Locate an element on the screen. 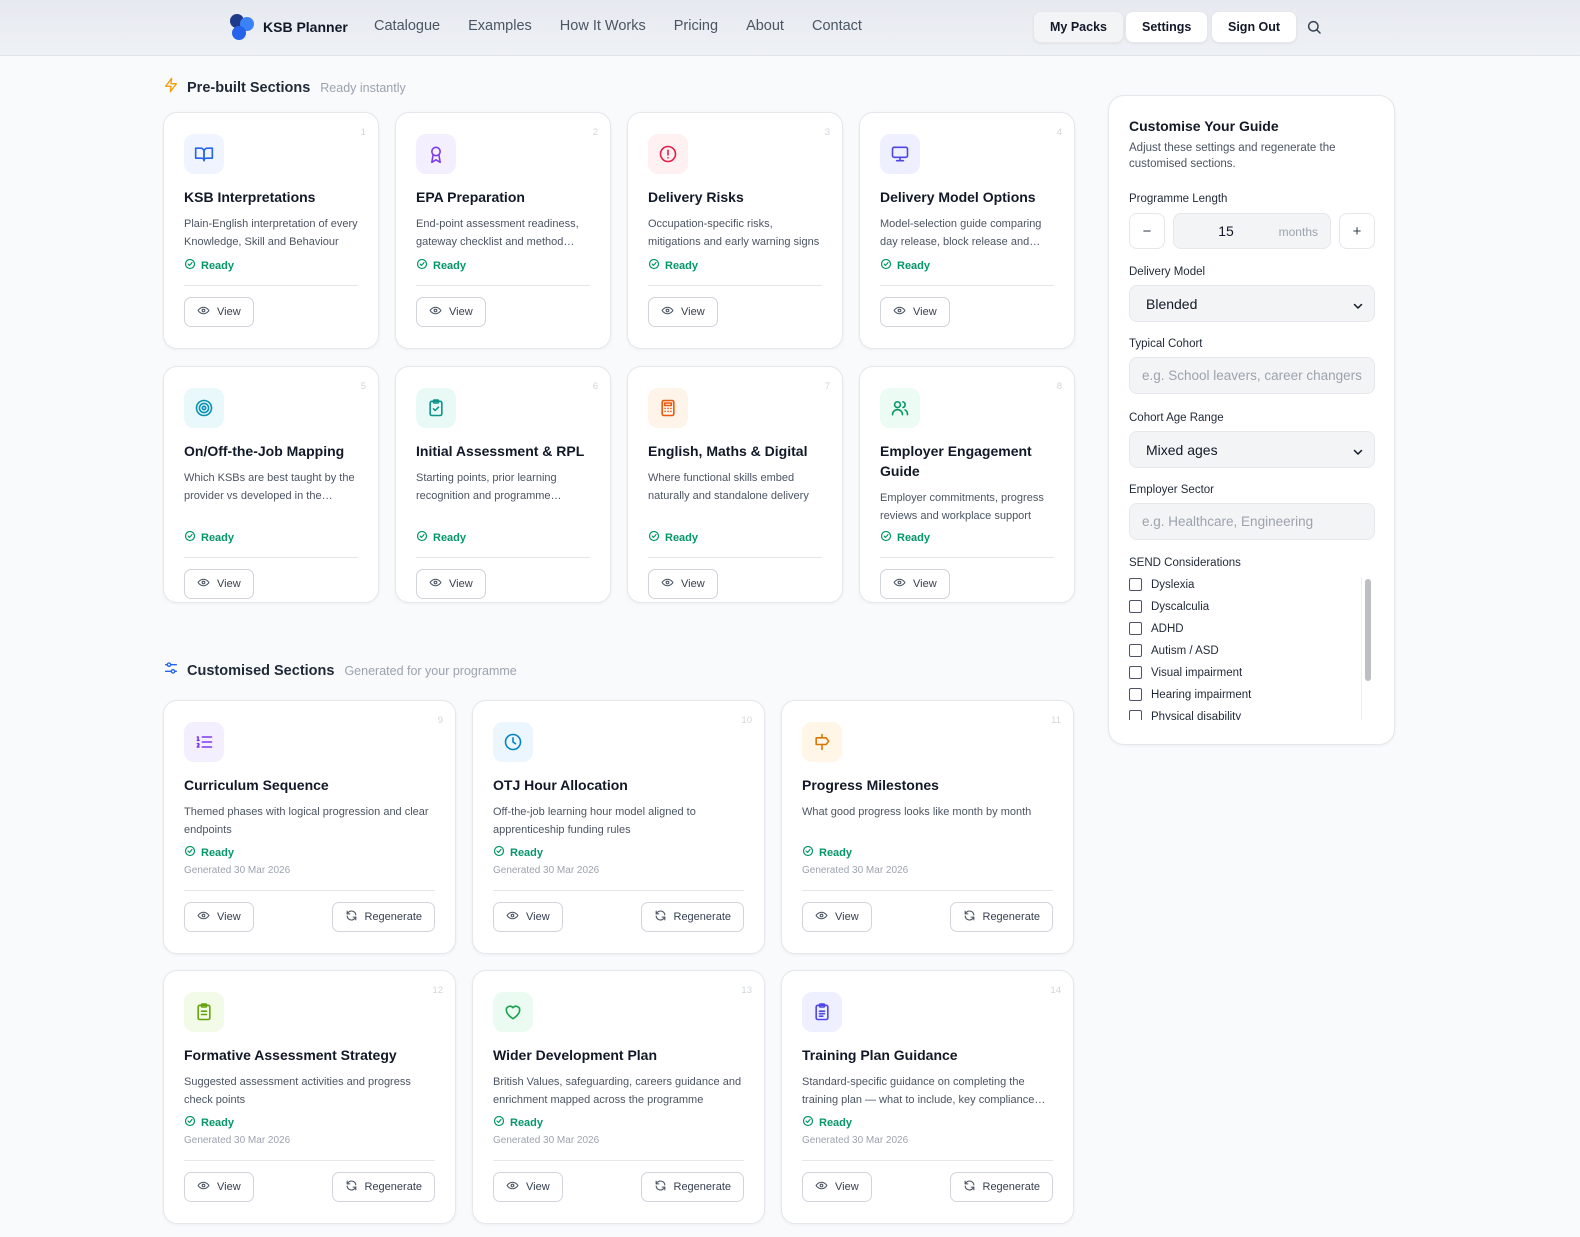 The width and height of the screenshot is (1580, 1237). send-option-autism: Autism / ASD is located at coordinates (1174, 650).